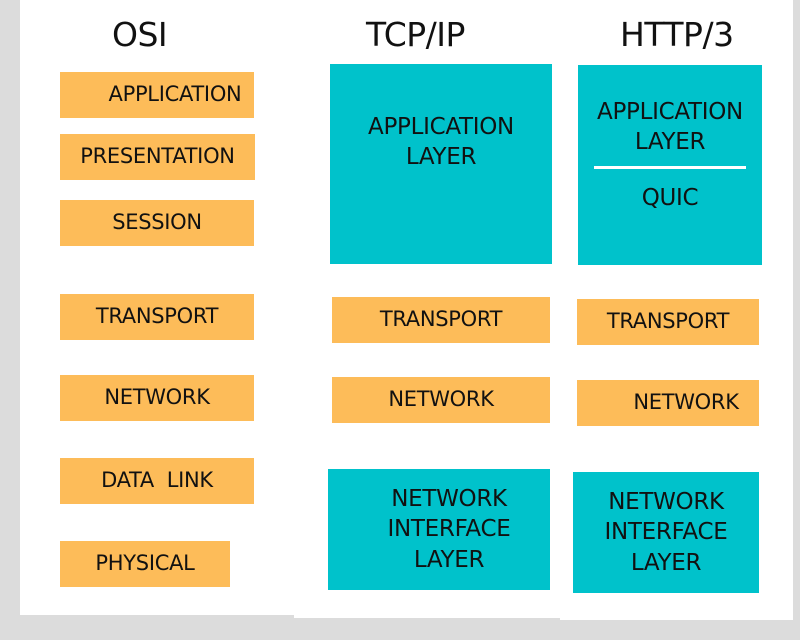  I want to click on http3-quic-label: QUIC, so click(670, 197).